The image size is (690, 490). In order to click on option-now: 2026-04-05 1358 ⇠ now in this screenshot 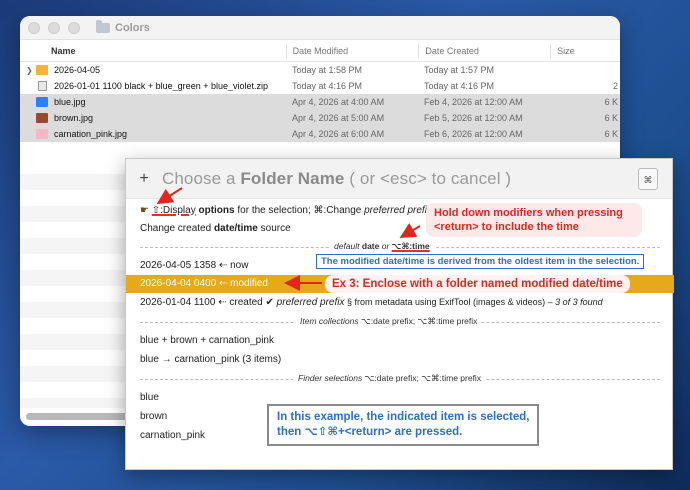, I will do `click(194, 265)`.